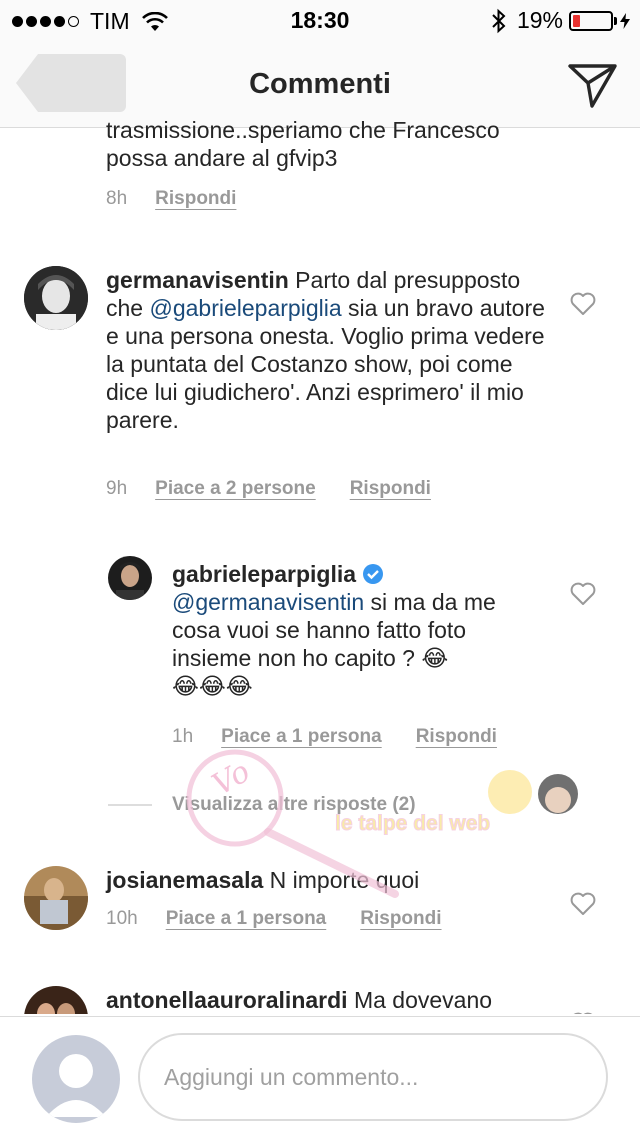 The image size is (640, 1136). I want to click on charging-bolt-icon, so click(625, 20).